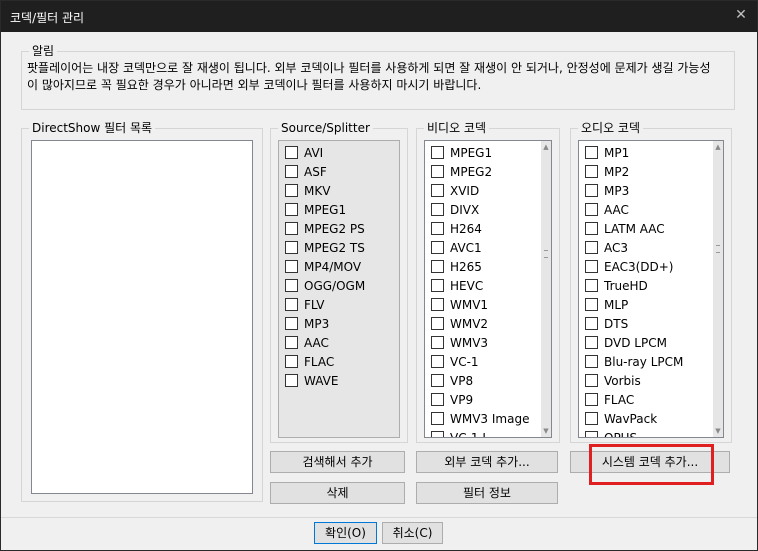 Image resolution: width=758 pixels, height=551 pixels. What do you see at coordinates (456, 247) in the screenshot?
I see `video-codec-item: AVC1` at bounding box center [456, 247].